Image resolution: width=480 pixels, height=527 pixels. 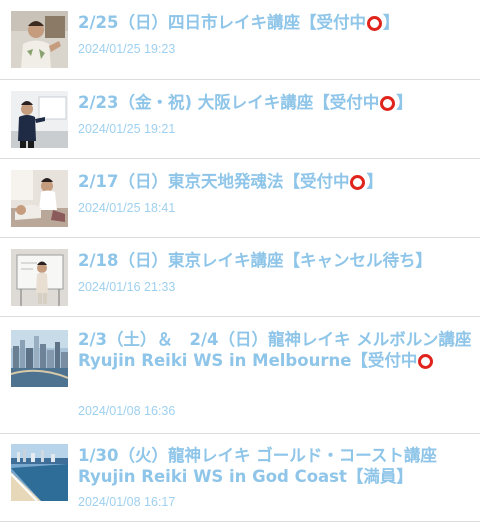 I want to click on post-title: 2/25（日）四日市レイキ講座【受付中, so click(x=222, y=22).